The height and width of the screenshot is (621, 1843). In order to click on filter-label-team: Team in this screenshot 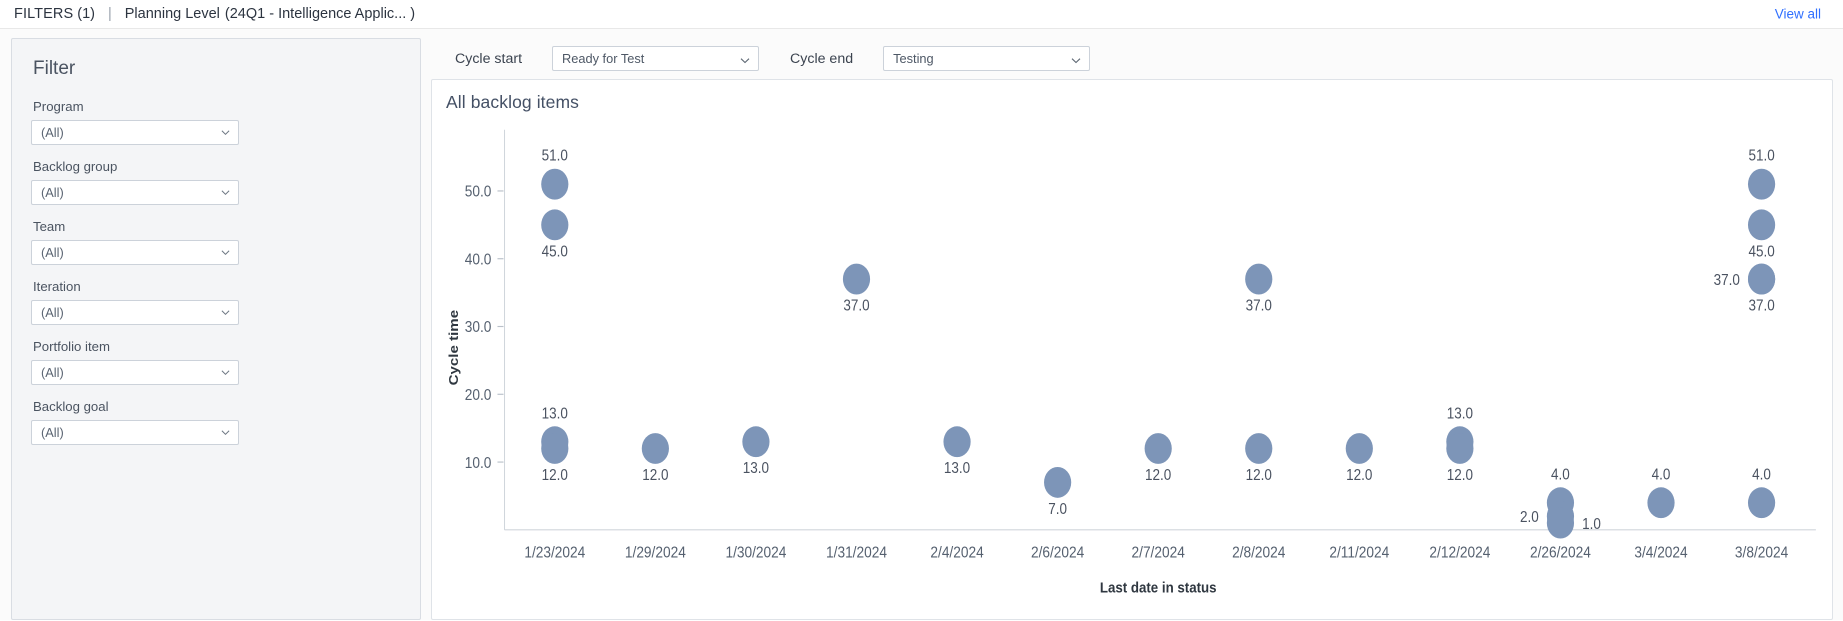, I will do `click(49, 226)`.